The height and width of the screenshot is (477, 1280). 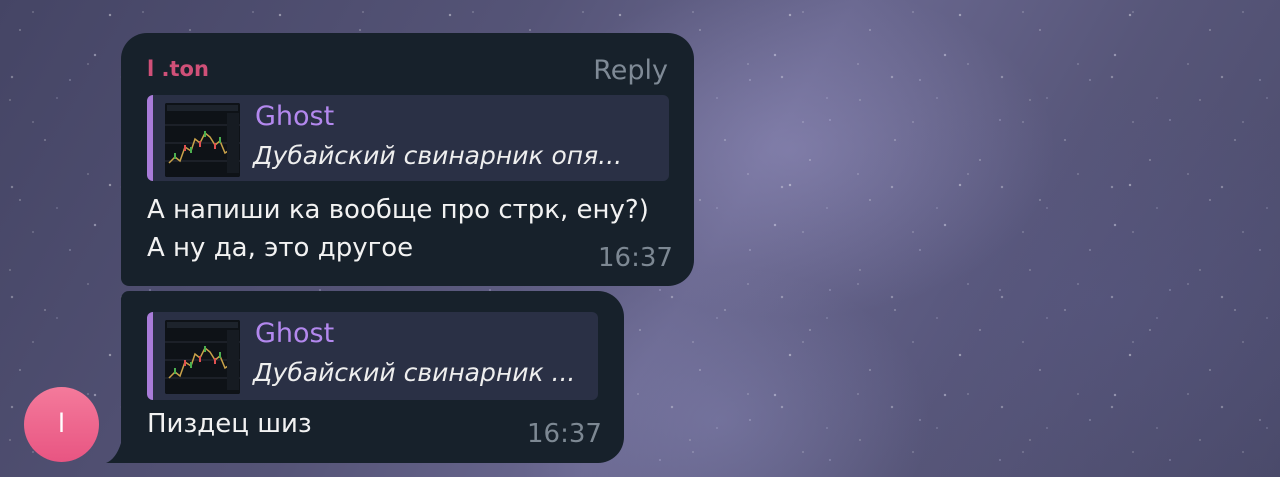 I want to click on sender-name: l .ton, so click(x=178, y=69).